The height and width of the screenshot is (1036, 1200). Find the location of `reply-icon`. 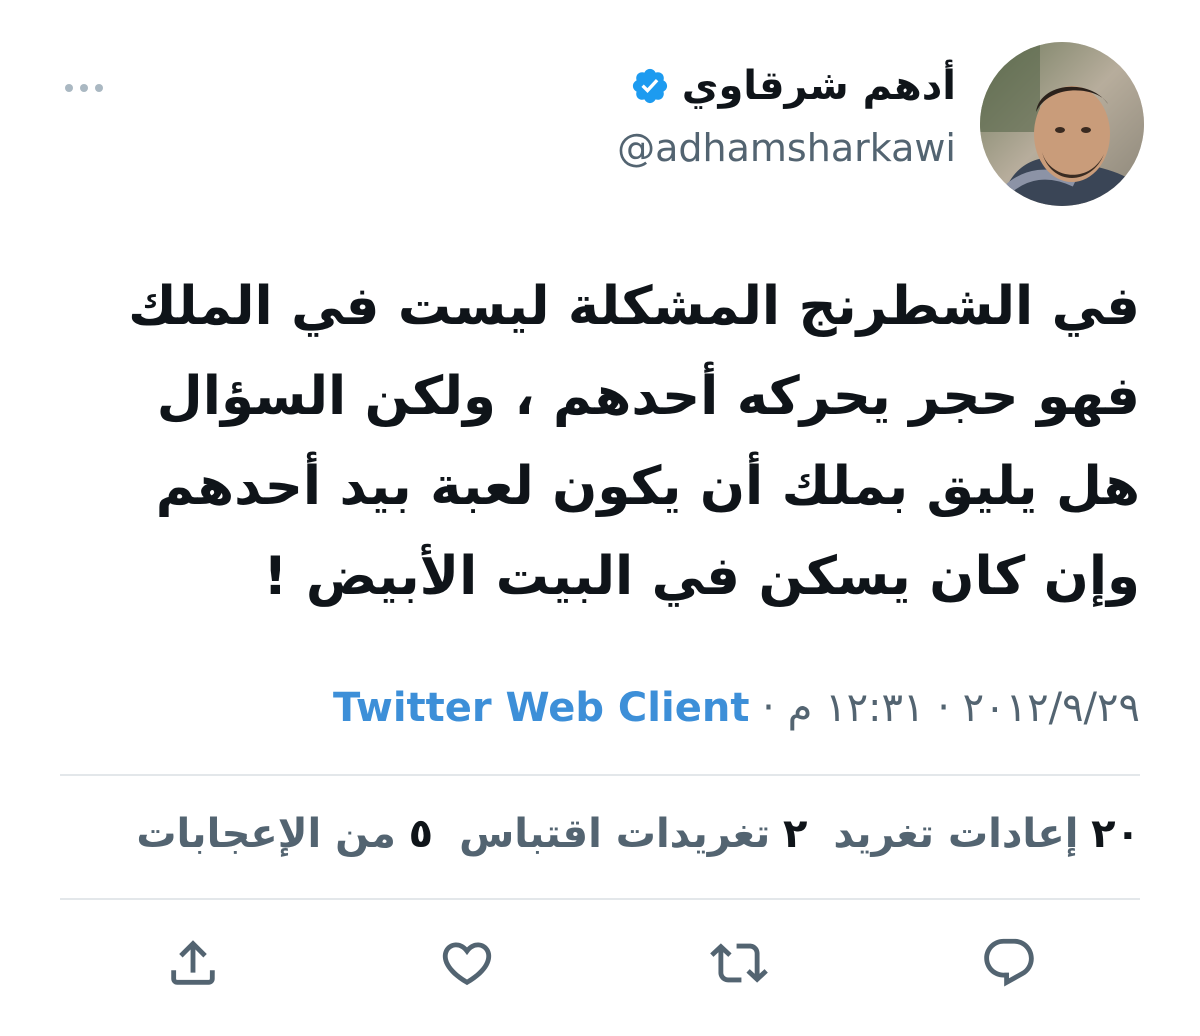

reply-icon is located at coordinates (1009, 963).